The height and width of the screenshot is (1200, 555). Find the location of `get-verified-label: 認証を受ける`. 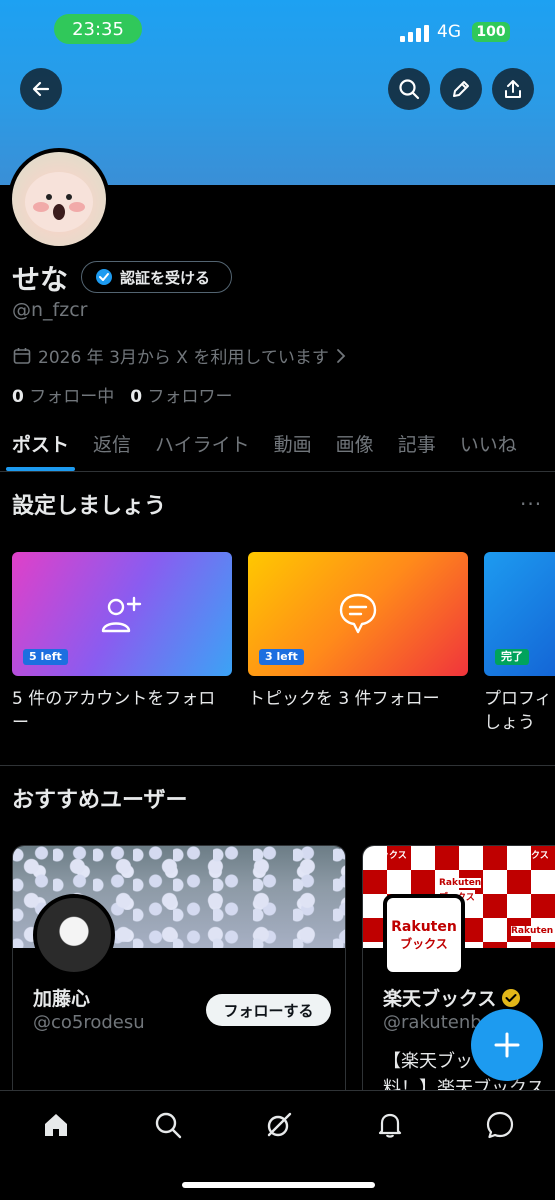

get-verified-label: 認証を受ける is located at coordinates (165, 277).